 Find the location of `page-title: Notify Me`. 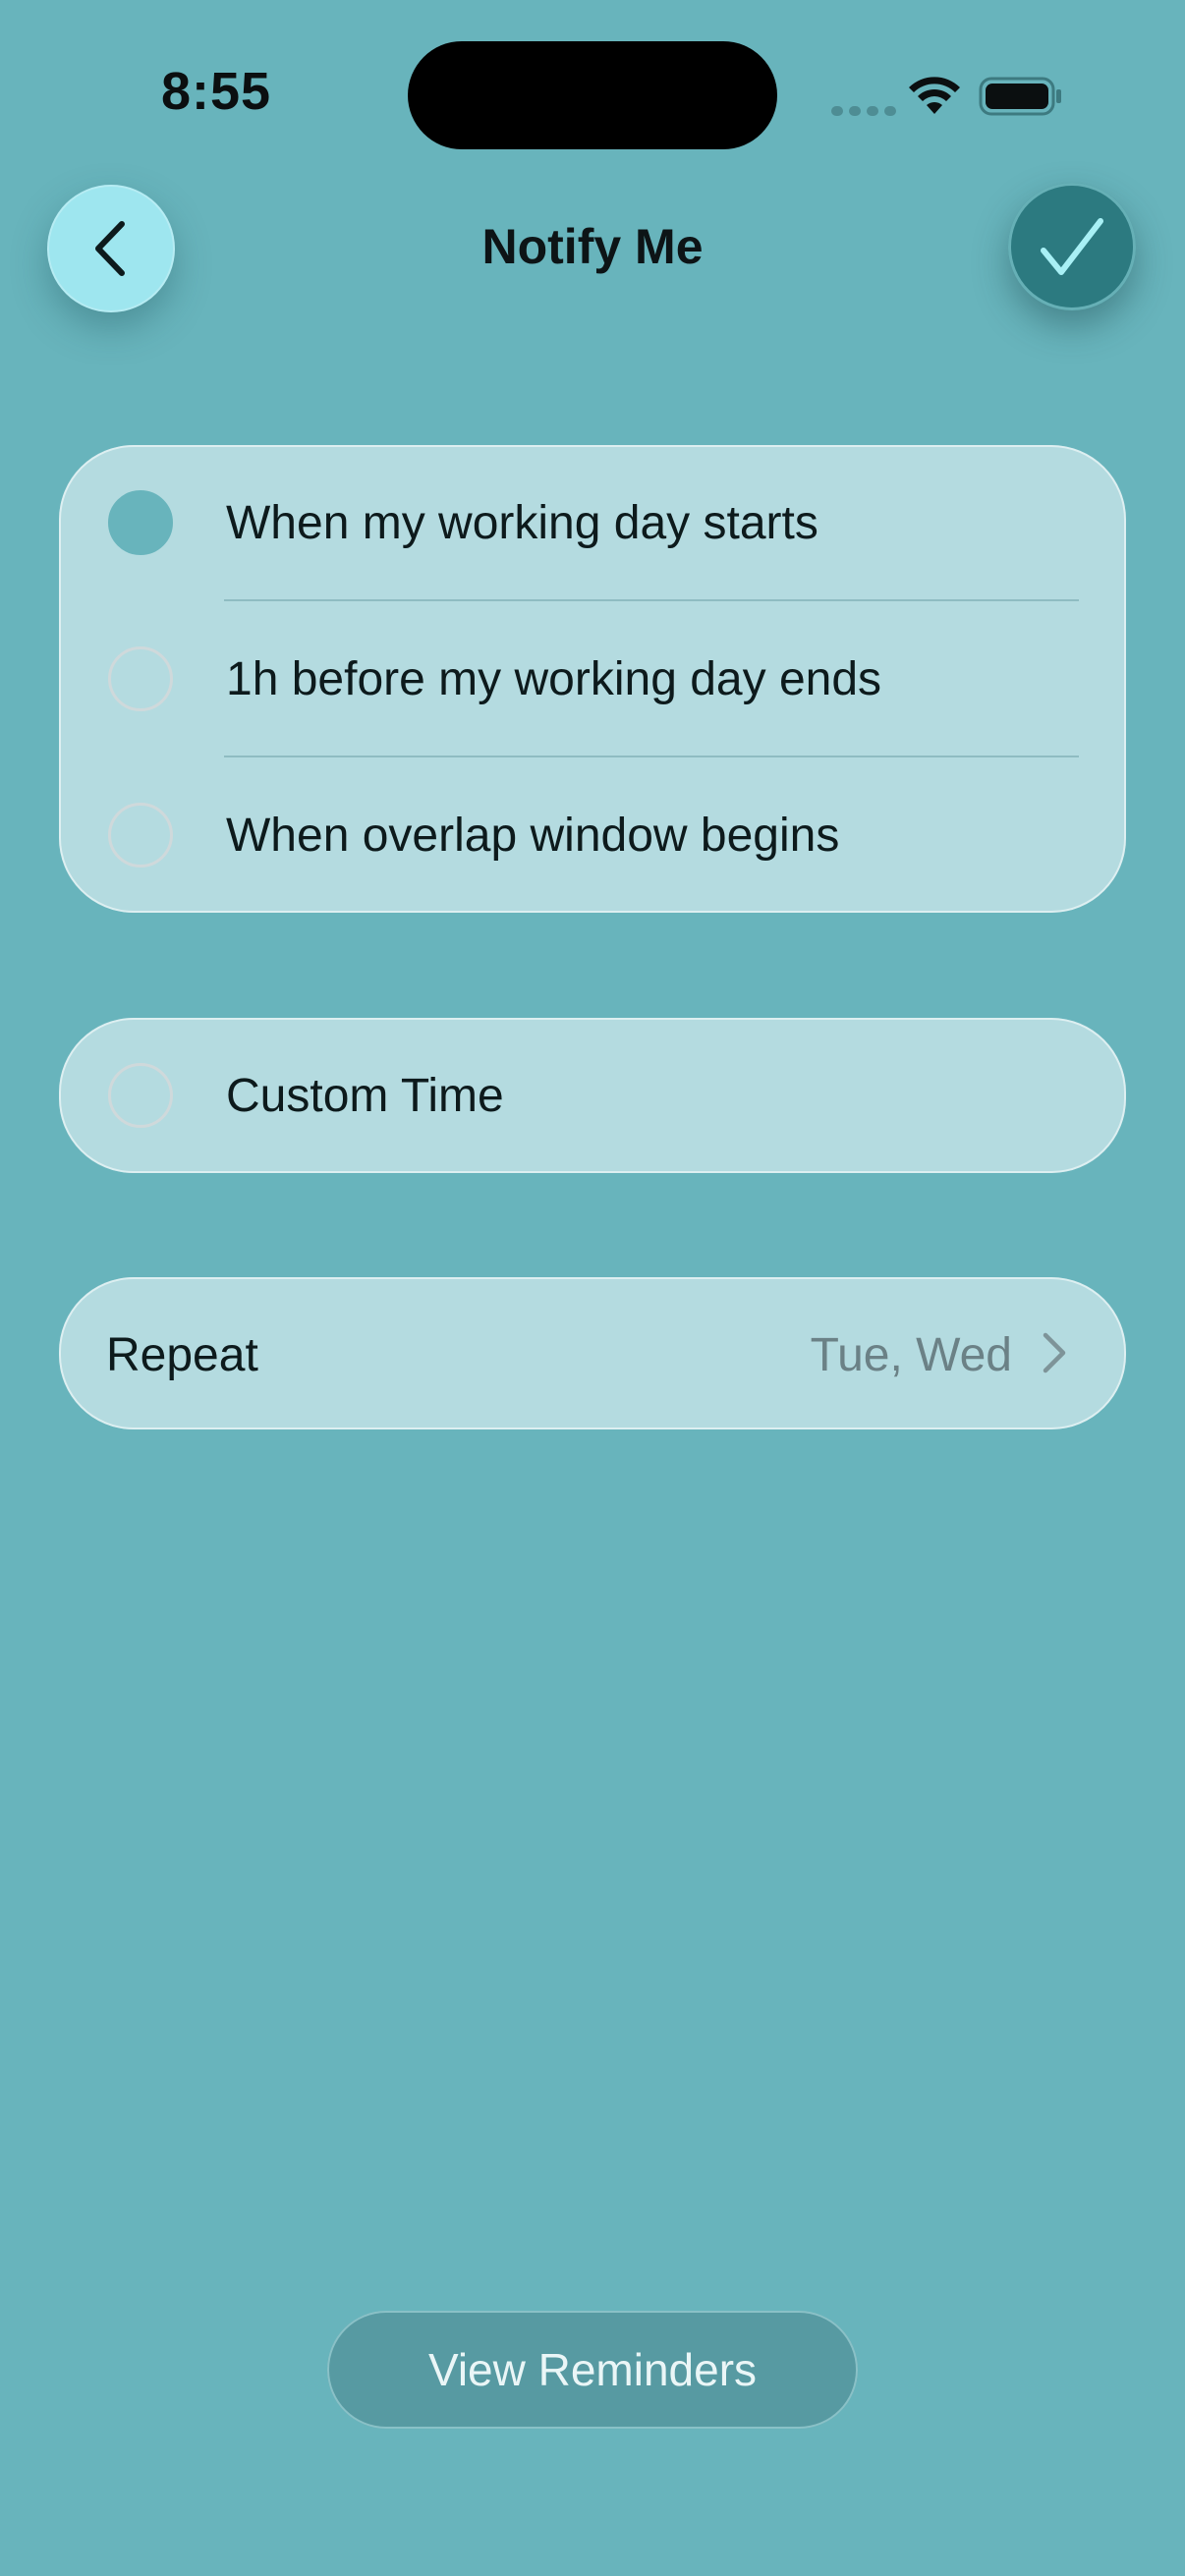

page-title: Notify Me is located at coordinates (592, 246).